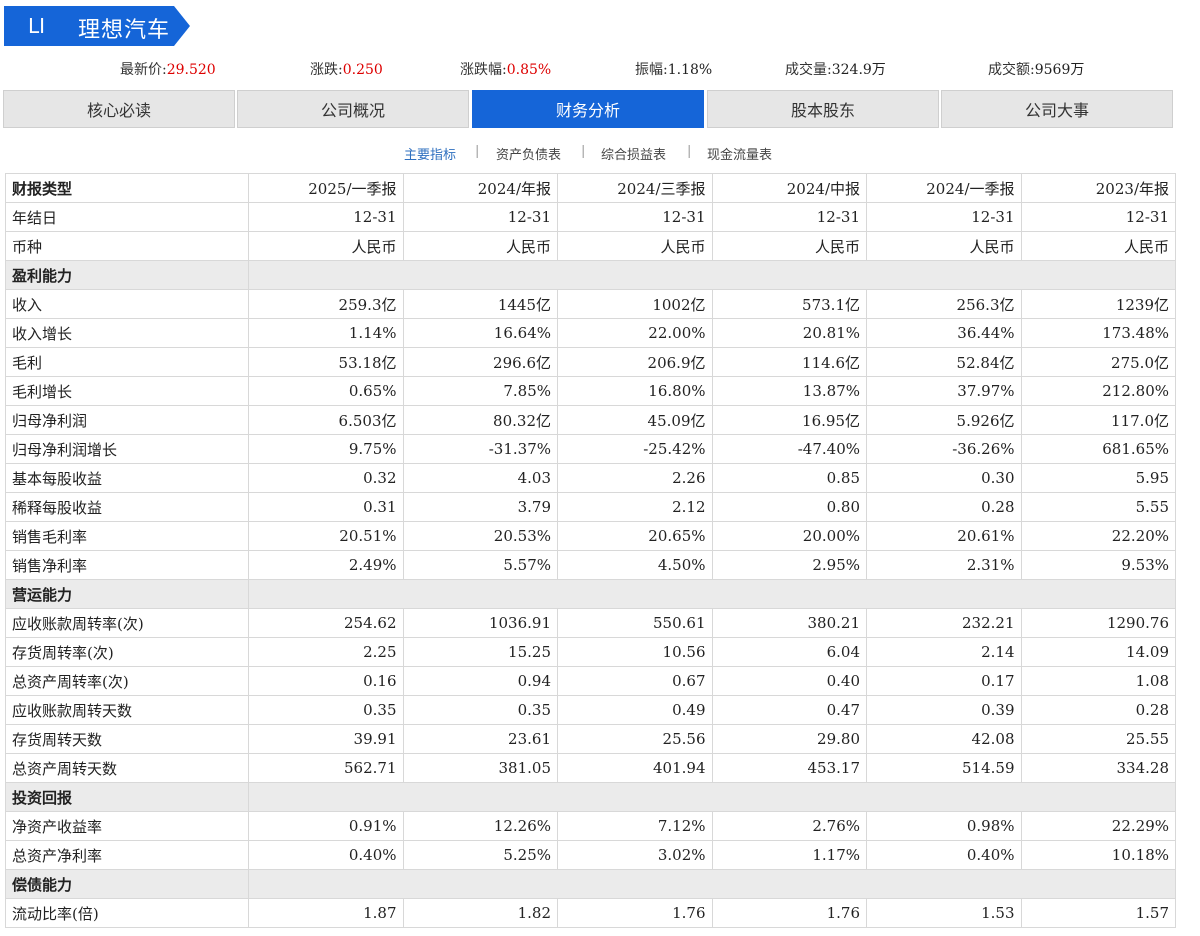  What do you see at coordinates (590, 333) in the screenshot?
I see `table-row: 收入增长 1.14% 16.64% 22.00% 20.81% 36.44% 173.48%` at bounding box center [590, 333].